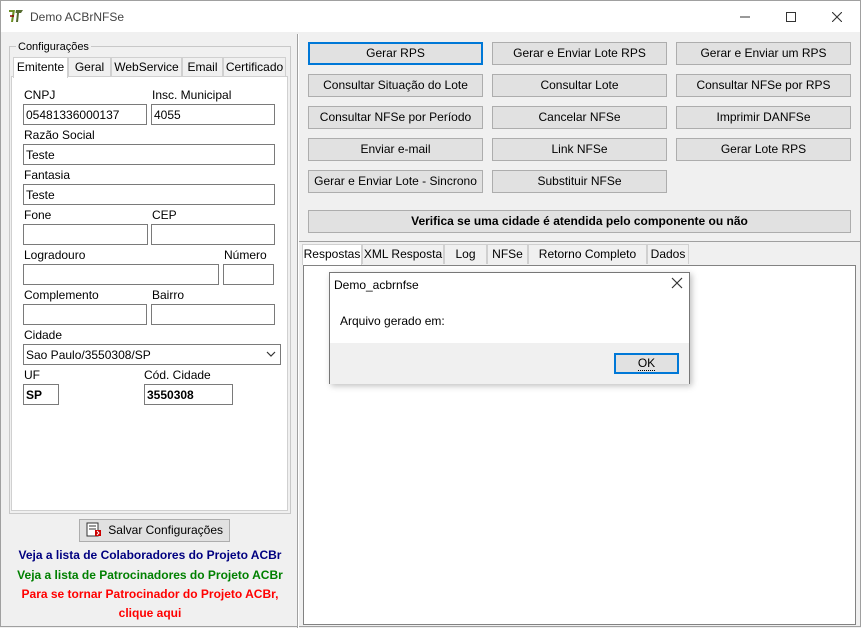  What do you see at coordinates (677, 283) in the screenshot?
I see `dialog-close-icon` at bounding box center [677, 283].